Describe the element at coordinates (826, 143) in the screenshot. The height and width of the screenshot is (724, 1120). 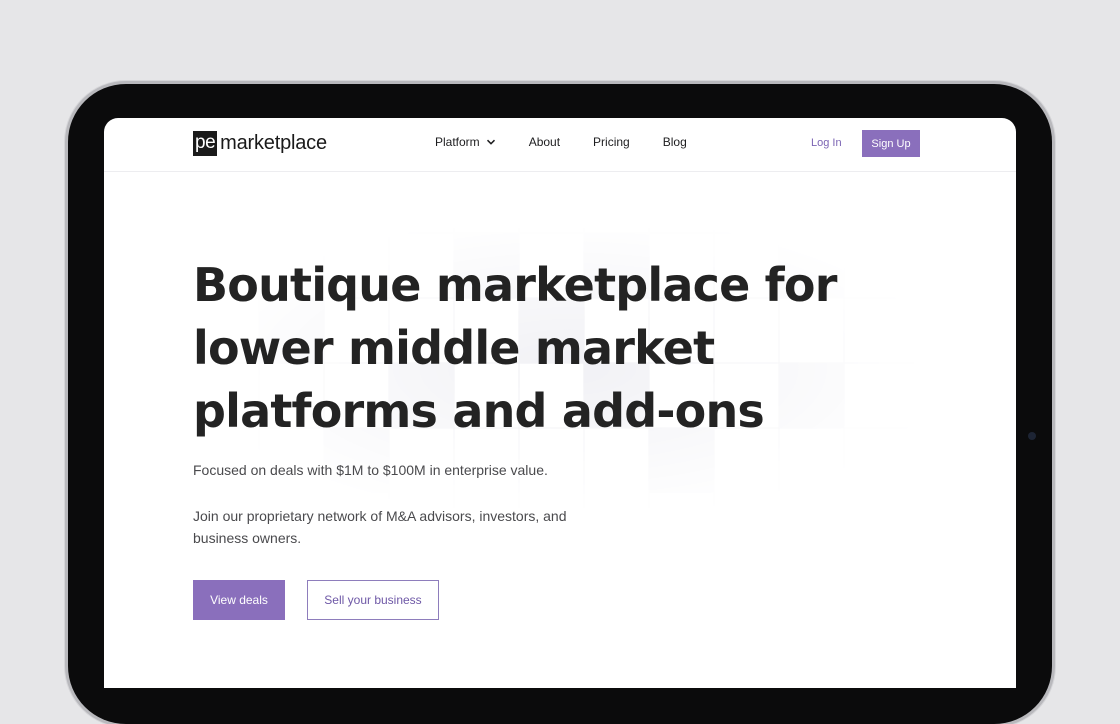
I see `login-link: Log In` at that location.